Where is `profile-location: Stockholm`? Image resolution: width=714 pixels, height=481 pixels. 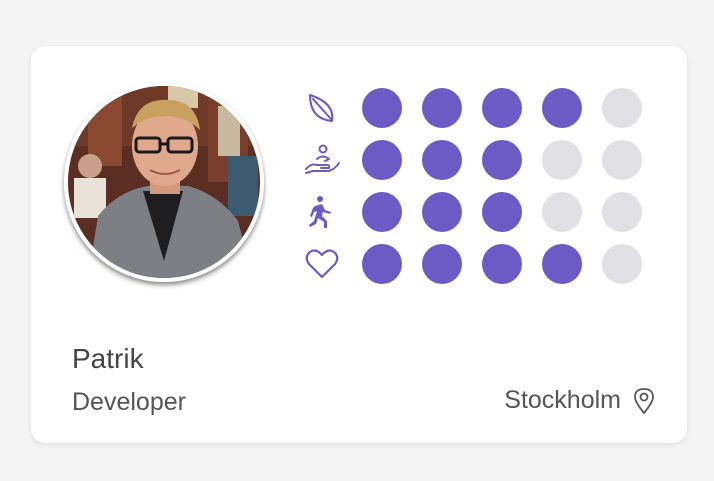 profile-location: Stockholm is located at coordinates (579, 400).